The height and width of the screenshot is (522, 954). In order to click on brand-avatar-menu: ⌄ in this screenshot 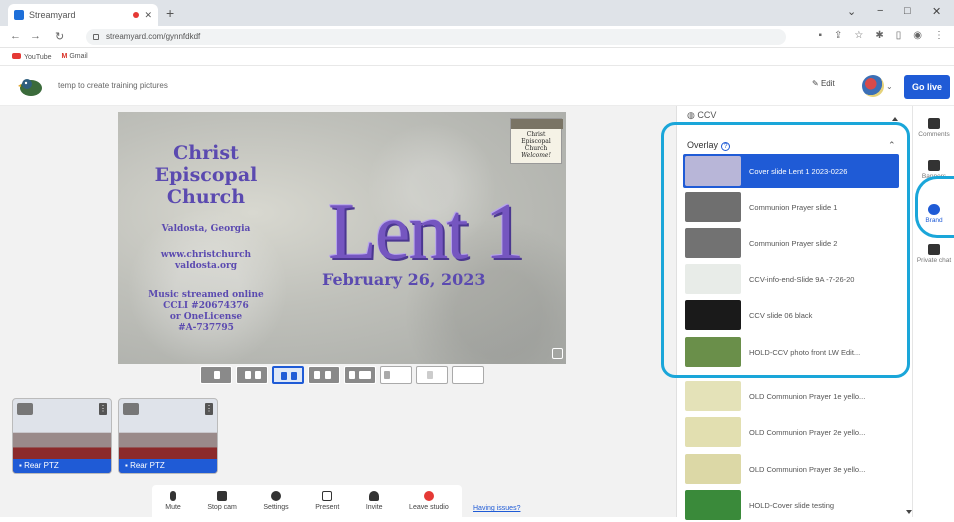, I will do `click(878, 86)`.